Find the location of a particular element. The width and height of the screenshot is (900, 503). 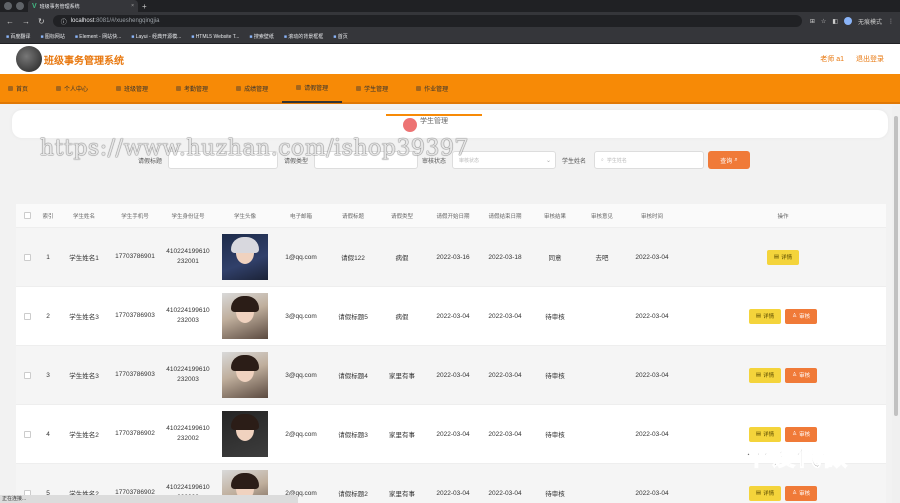

cell-end-date: 2022-03-18 is located at coordinates (505, 257).